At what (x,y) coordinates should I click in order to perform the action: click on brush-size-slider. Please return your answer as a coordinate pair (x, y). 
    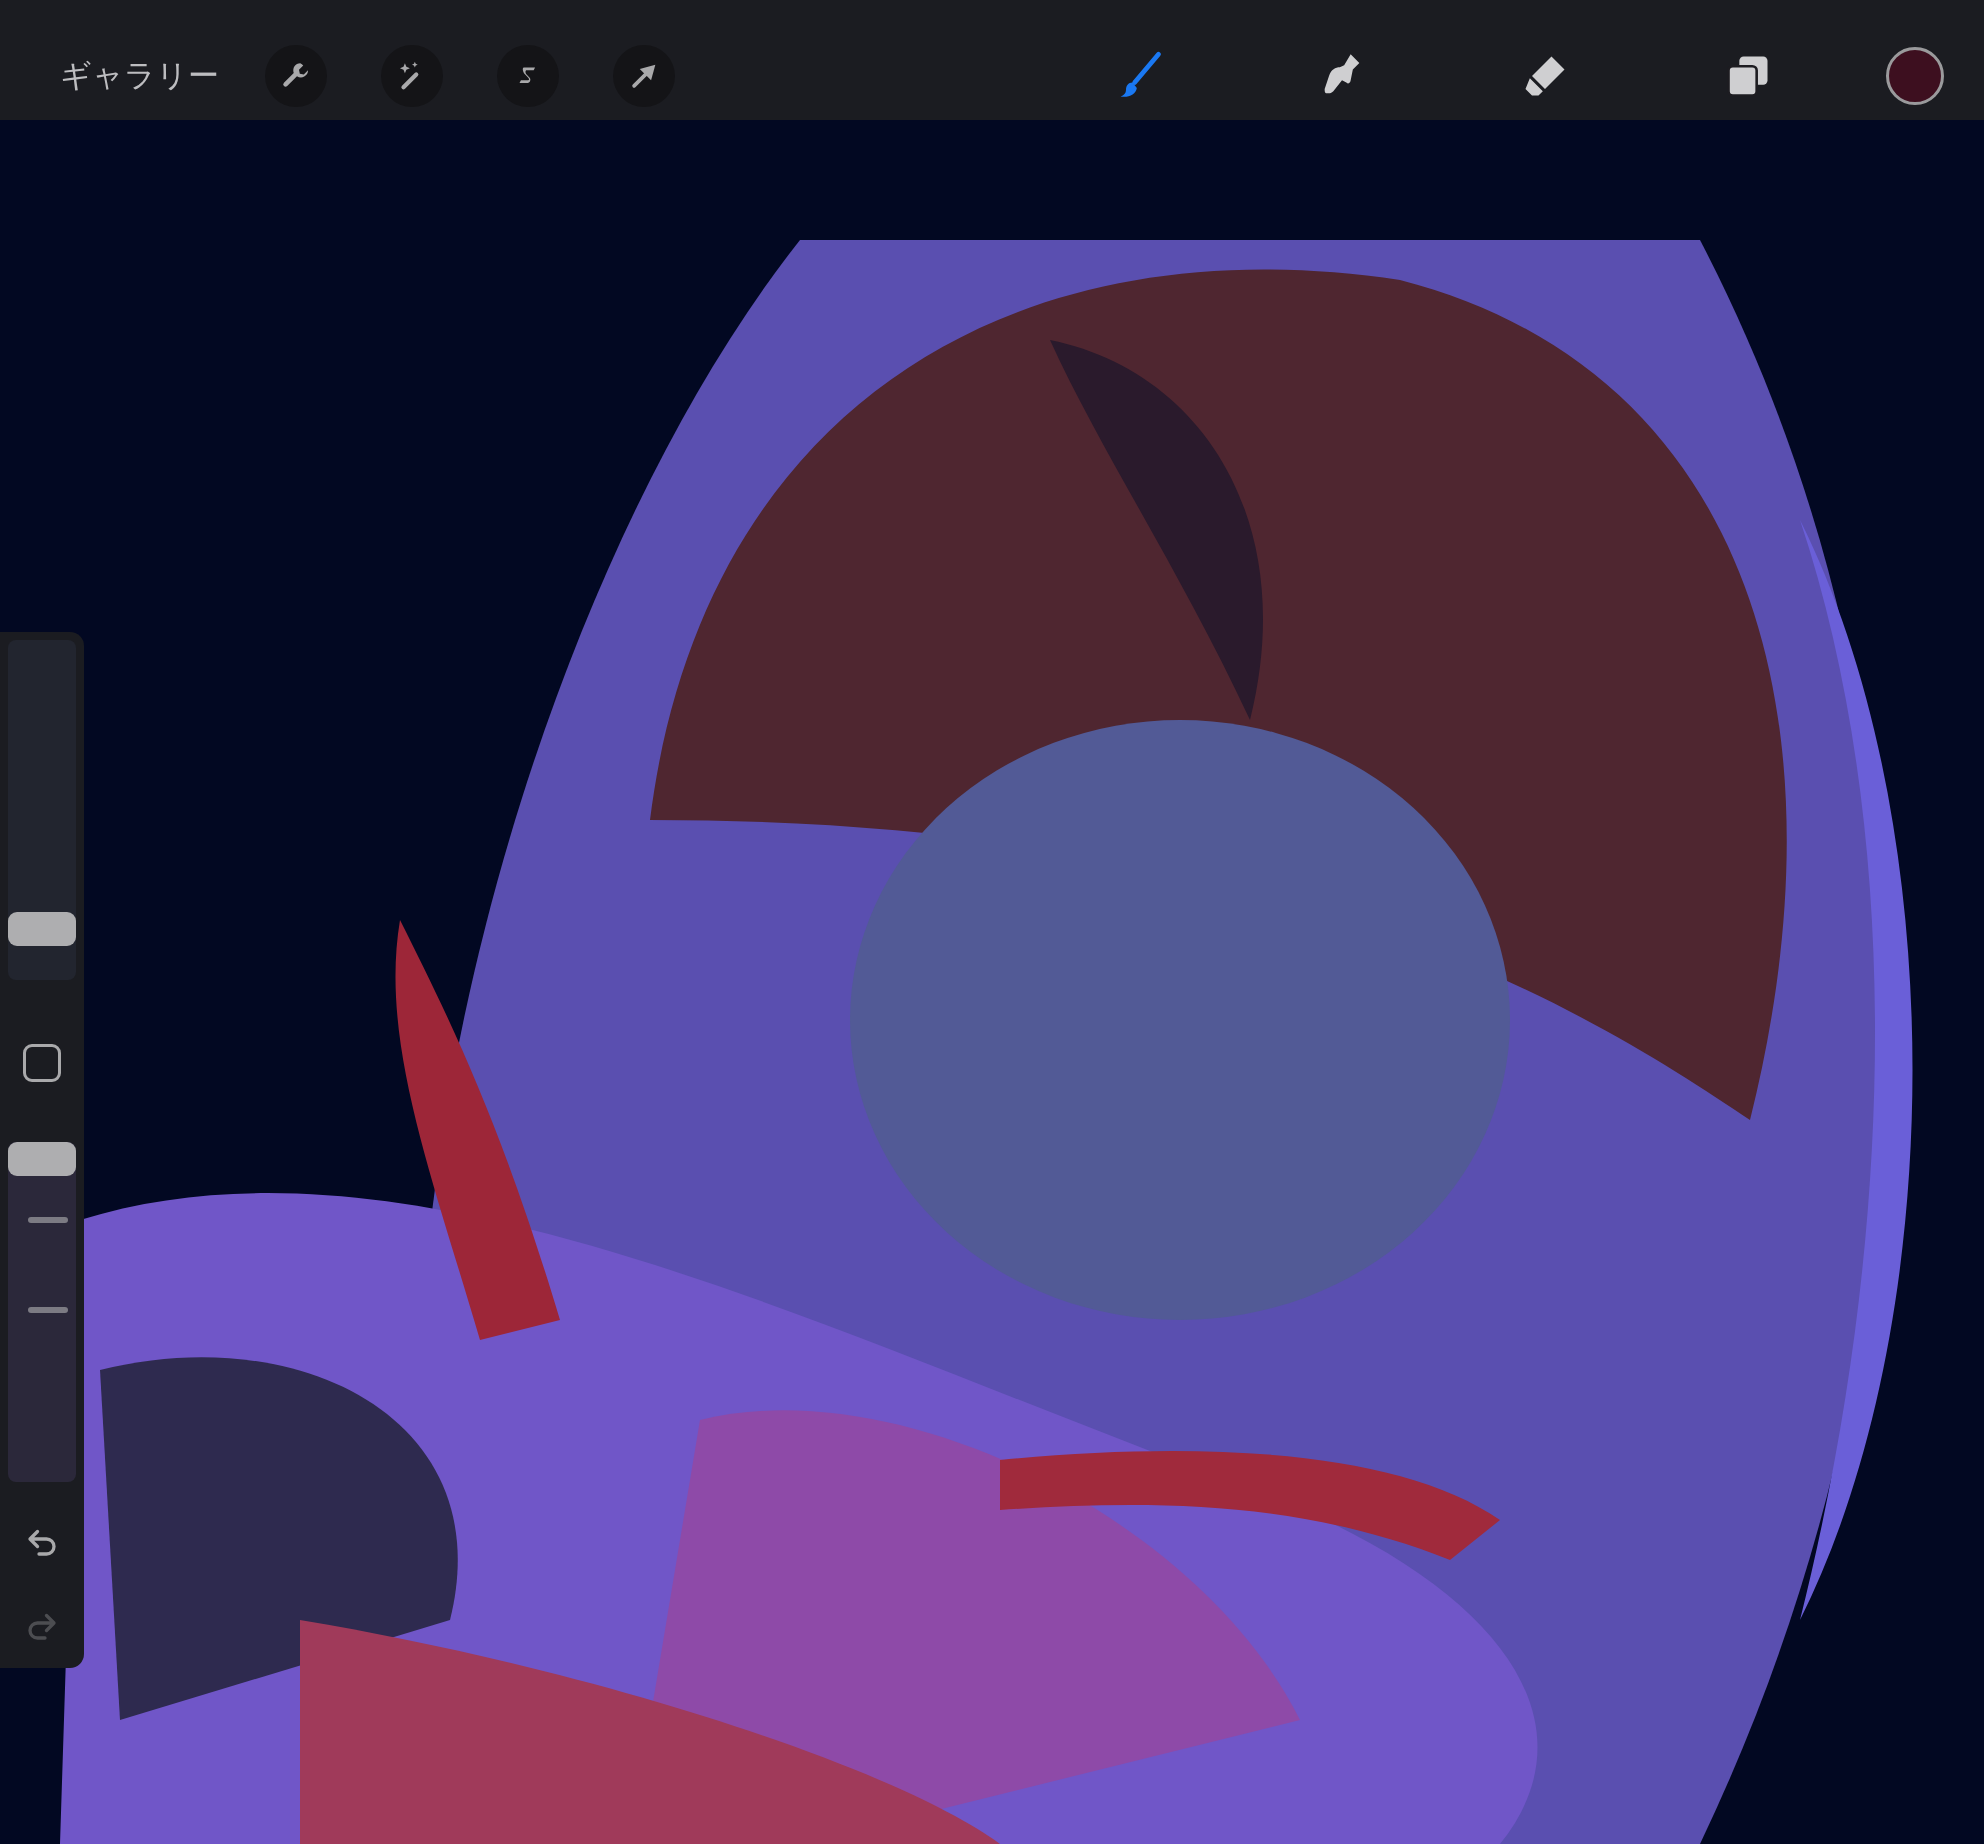
    Looking at the image, I should click on (42, 810).